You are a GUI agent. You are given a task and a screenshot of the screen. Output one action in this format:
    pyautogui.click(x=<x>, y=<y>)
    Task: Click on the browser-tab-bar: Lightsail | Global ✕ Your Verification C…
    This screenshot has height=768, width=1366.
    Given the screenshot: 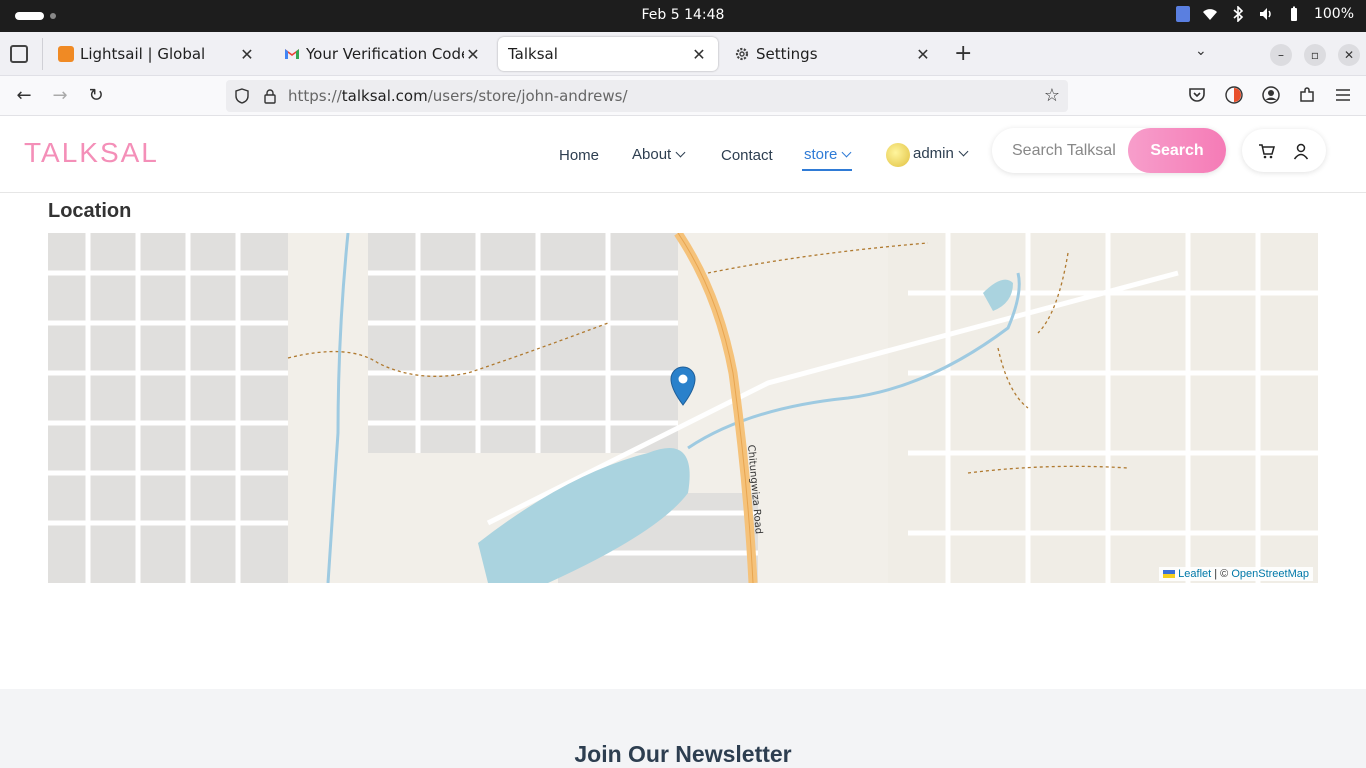 What is the action you would take?
    pyautogui.click(x=683, y=54)
    